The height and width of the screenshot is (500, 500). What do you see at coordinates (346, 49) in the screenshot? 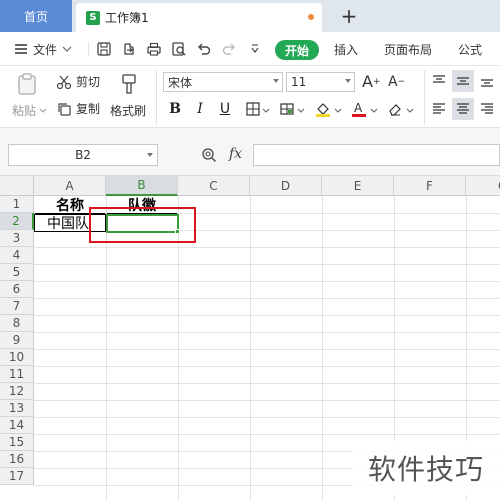
I see `tab-insert: 插入` at bounding box center [346, 49].